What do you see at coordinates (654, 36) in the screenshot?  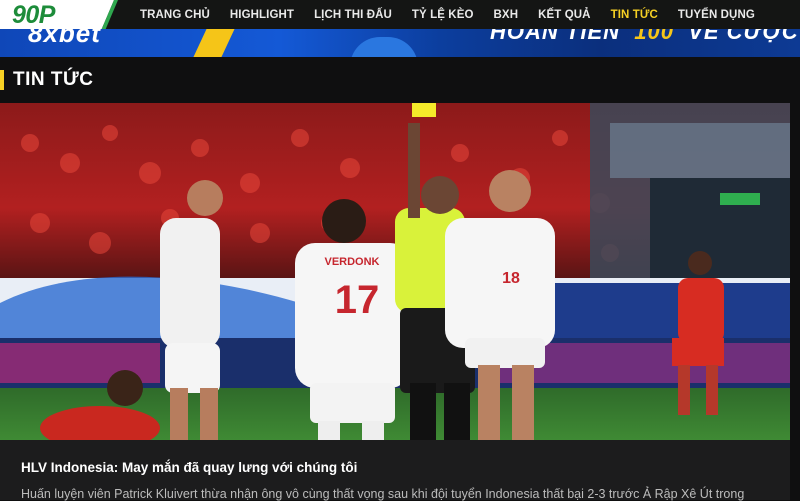 I see `banner-promo-highlight: 100` at bounding box center [654, 36].